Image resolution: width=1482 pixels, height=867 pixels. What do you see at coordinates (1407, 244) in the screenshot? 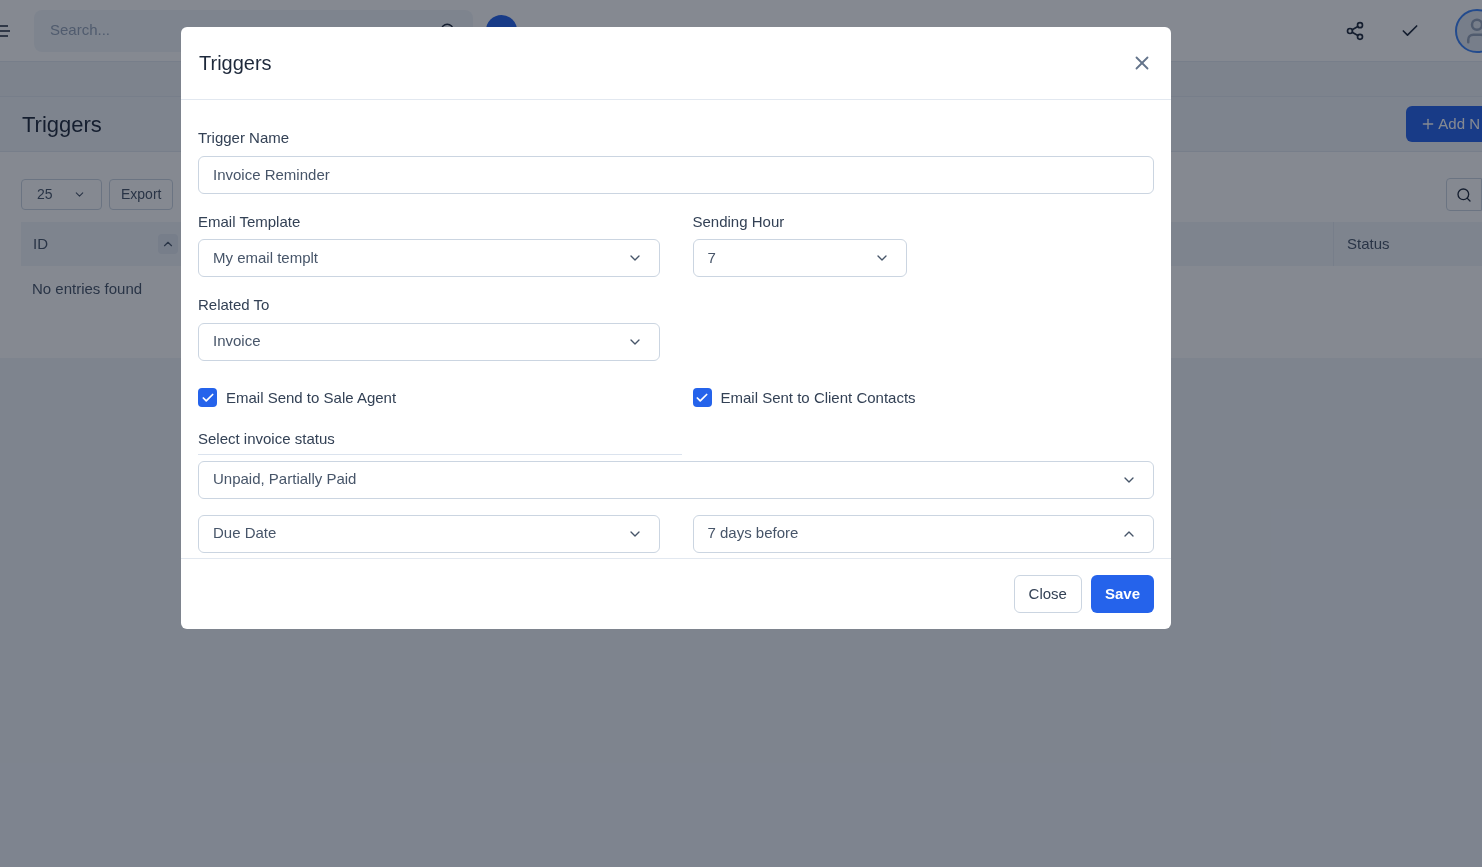
I see `column-header: Status` at bounding box center [1407, 244].